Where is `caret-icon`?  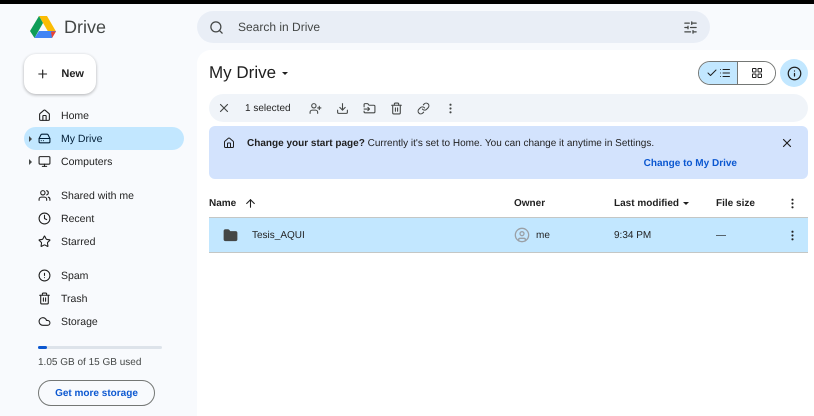 caret-icon is located at coordinates (285, 73).